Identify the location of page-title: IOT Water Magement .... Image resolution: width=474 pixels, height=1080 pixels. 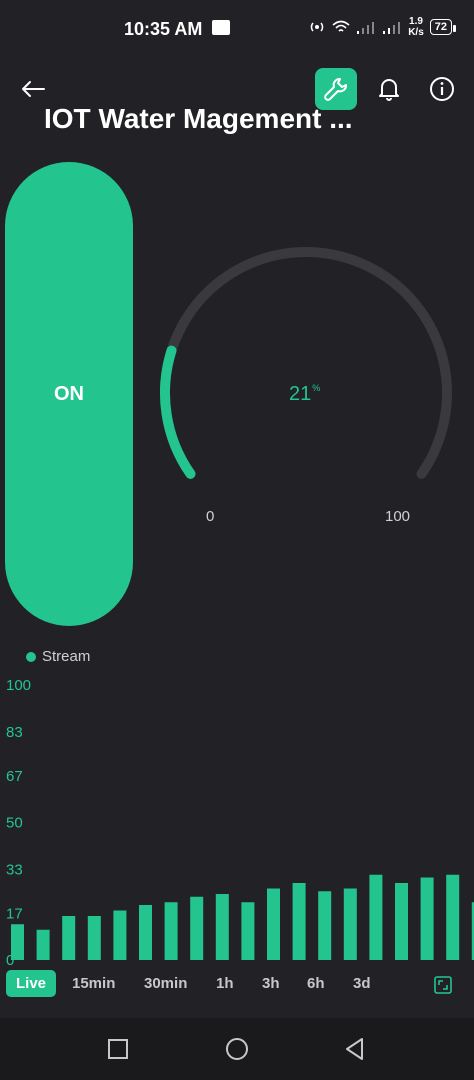
(198, 118).